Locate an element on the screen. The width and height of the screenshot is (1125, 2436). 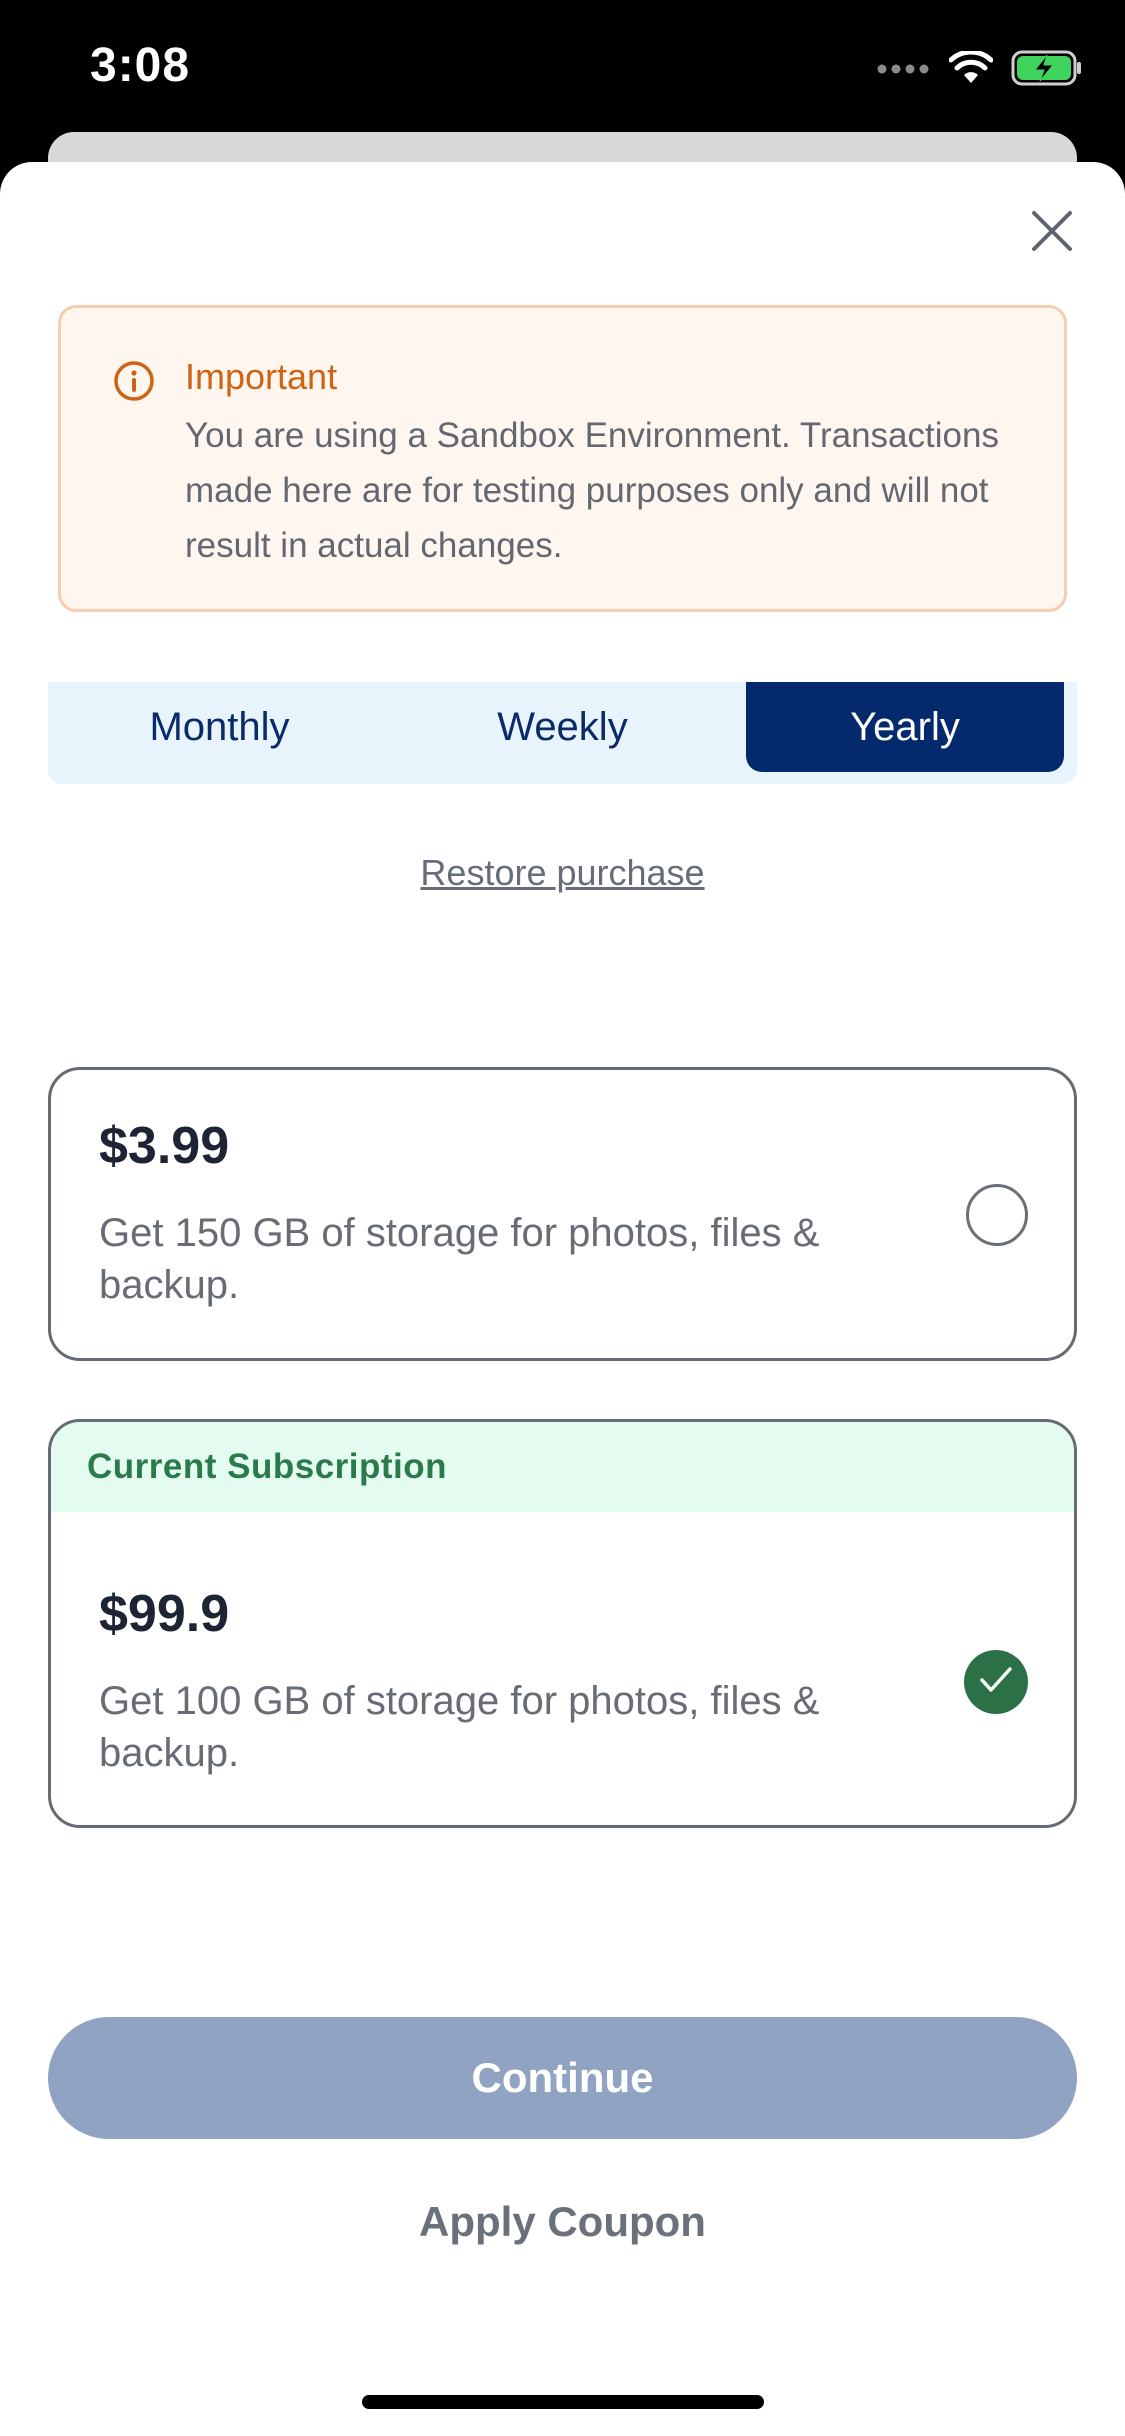
tab-weekly: Weekly is located at coordinates (562, 727).